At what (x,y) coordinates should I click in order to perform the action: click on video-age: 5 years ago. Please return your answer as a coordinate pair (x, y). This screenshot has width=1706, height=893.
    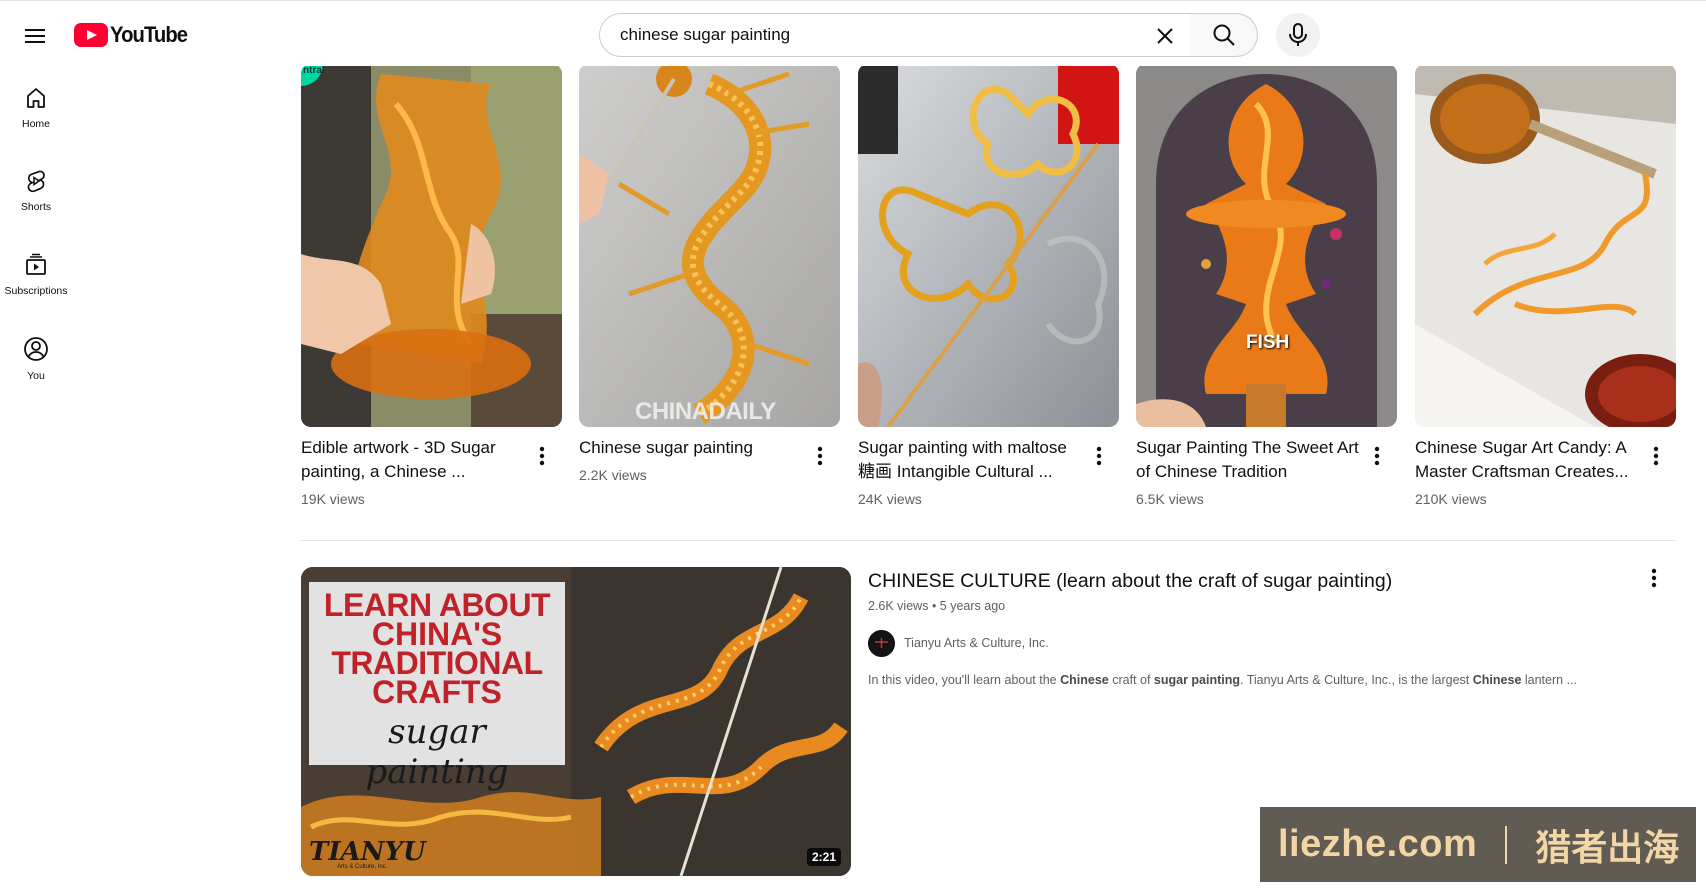
    Looking at the image, I should click on (972, 606).